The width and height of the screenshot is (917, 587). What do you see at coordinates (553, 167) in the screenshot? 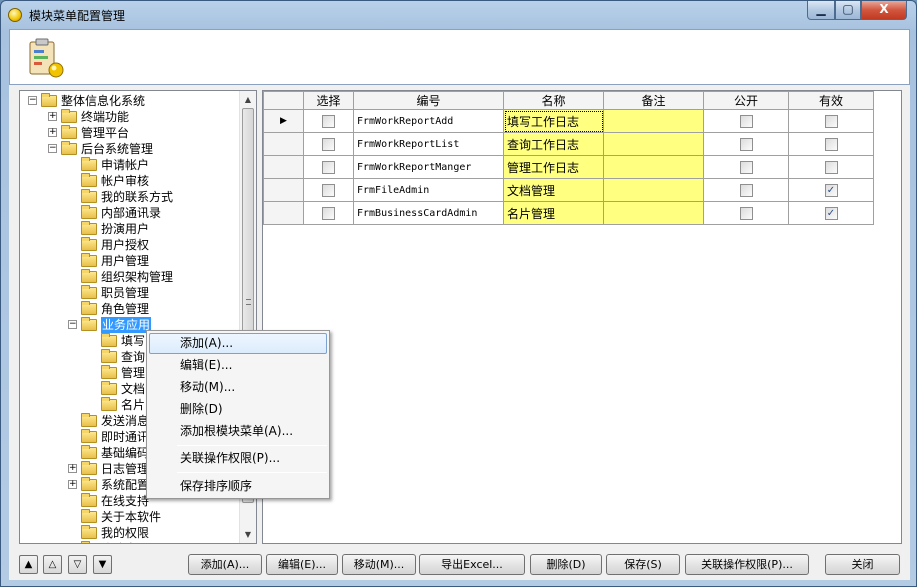
I see `name-cell: 管理工作日志` at bounding box center [553, 167].